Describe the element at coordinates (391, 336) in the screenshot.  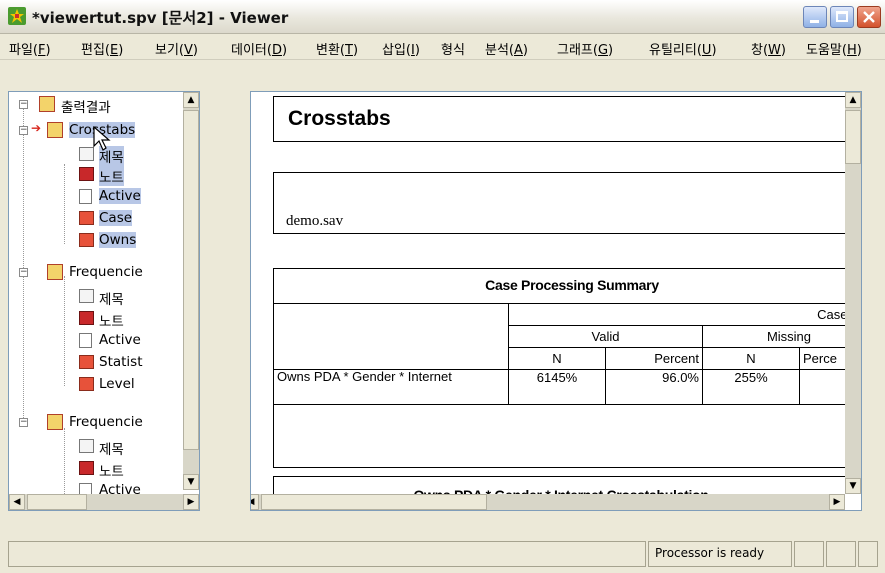
I see `corner-cell` at that location.